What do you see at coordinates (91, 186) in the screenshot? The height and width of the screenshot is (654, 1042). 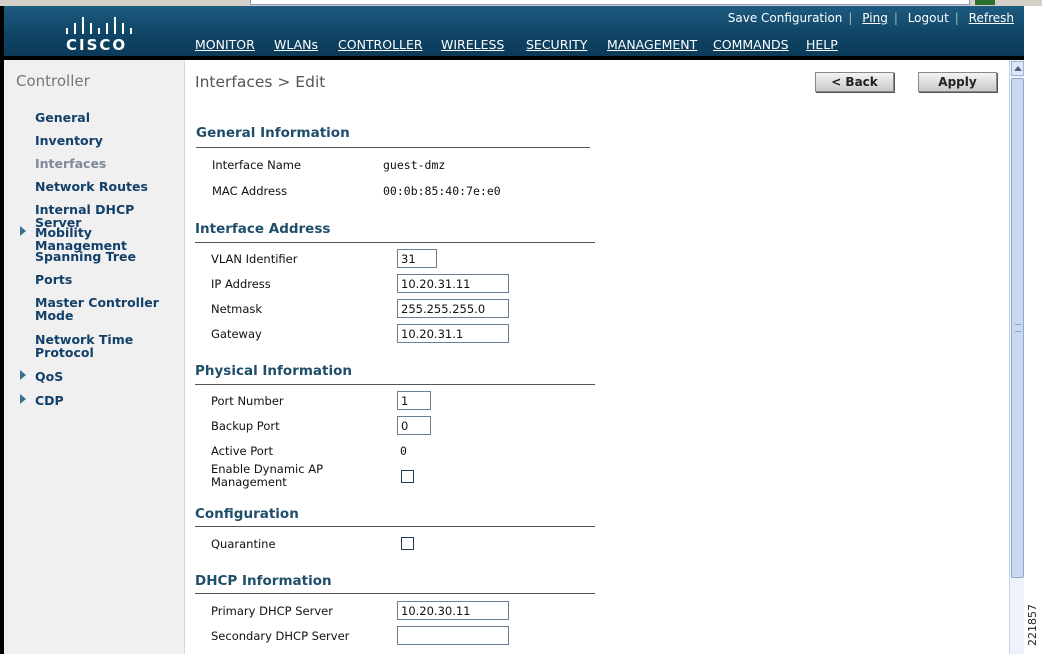 I see `sidebar-item-network-routes: Network Routes` at bounding box center [91, 186].